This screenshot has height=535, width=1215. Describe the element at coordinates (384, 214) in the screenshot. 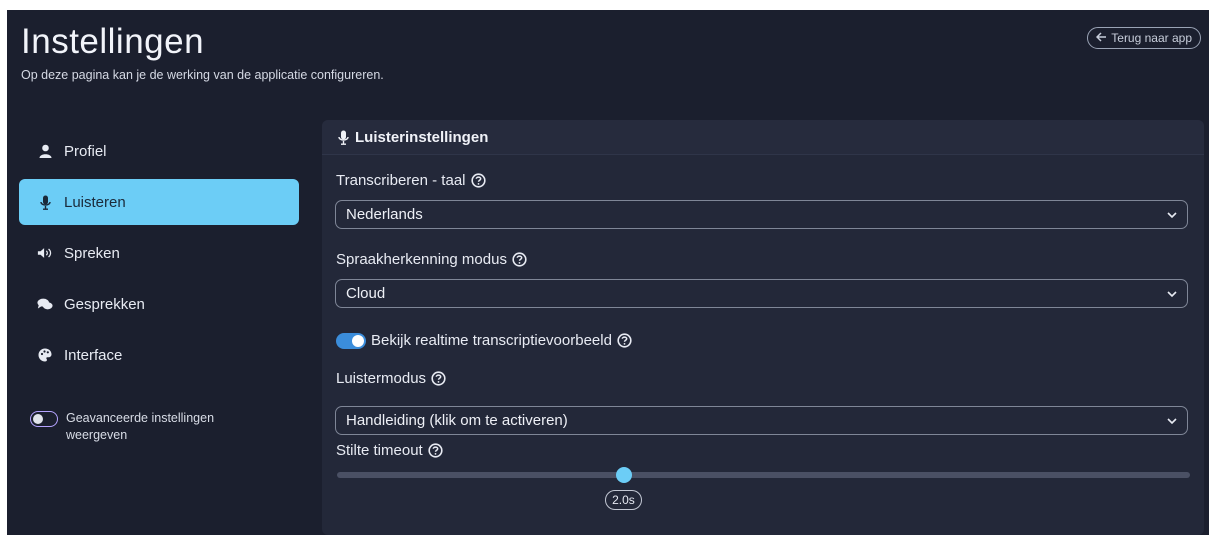

I see `transcribe-language-value: Nederlands` at that location.